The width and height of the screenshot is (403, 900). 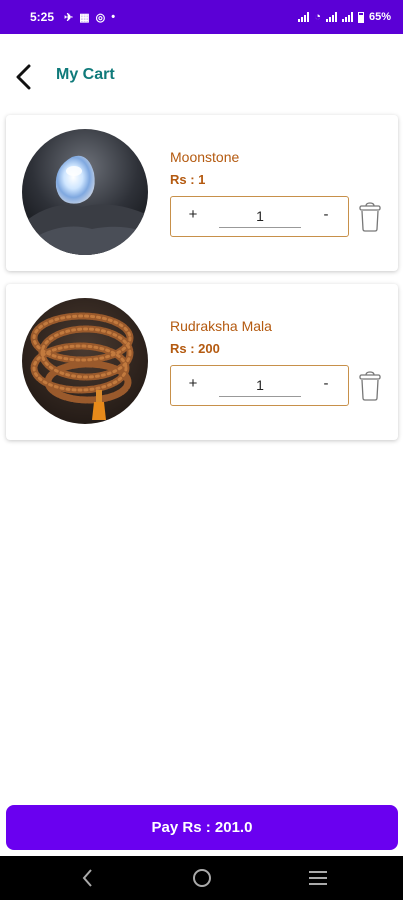 I want to click on product-name: Rudraksha Mala, so click(x=221, y=326).